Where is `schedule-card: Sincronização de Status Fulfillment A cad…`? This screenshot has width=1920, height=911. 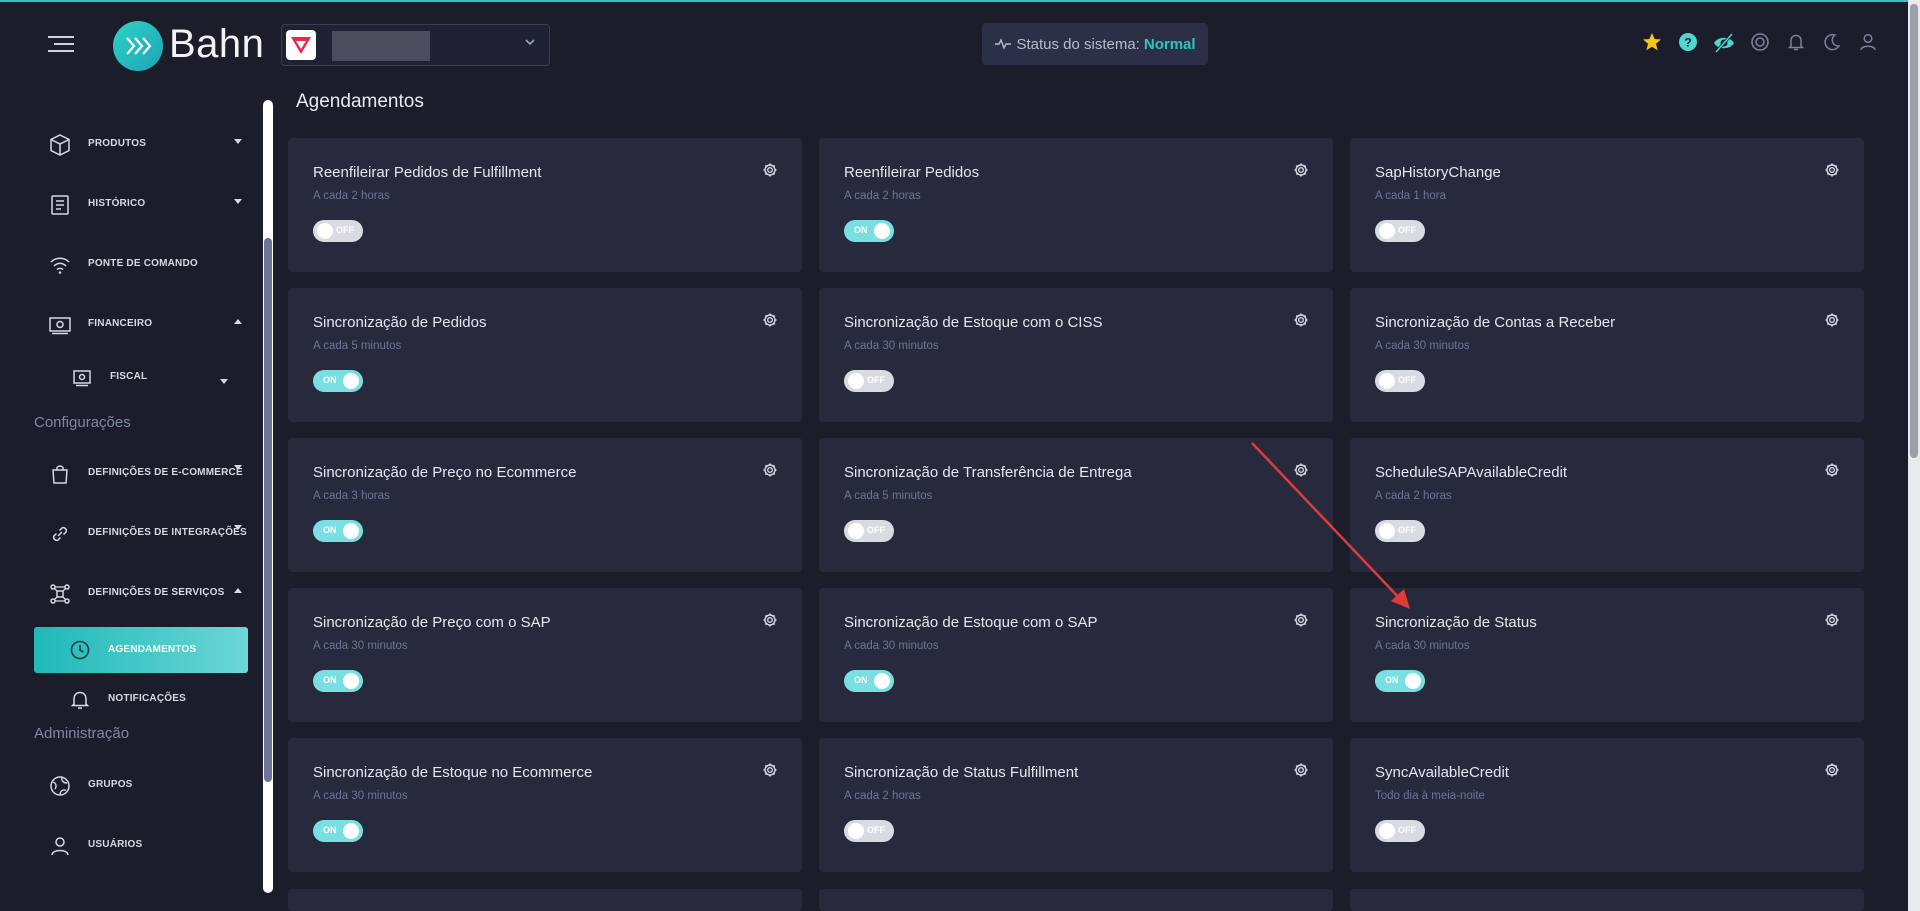 schedule-card: Sincronização de Status Fulfillment A cad… is located at coordinates (1076, 805).